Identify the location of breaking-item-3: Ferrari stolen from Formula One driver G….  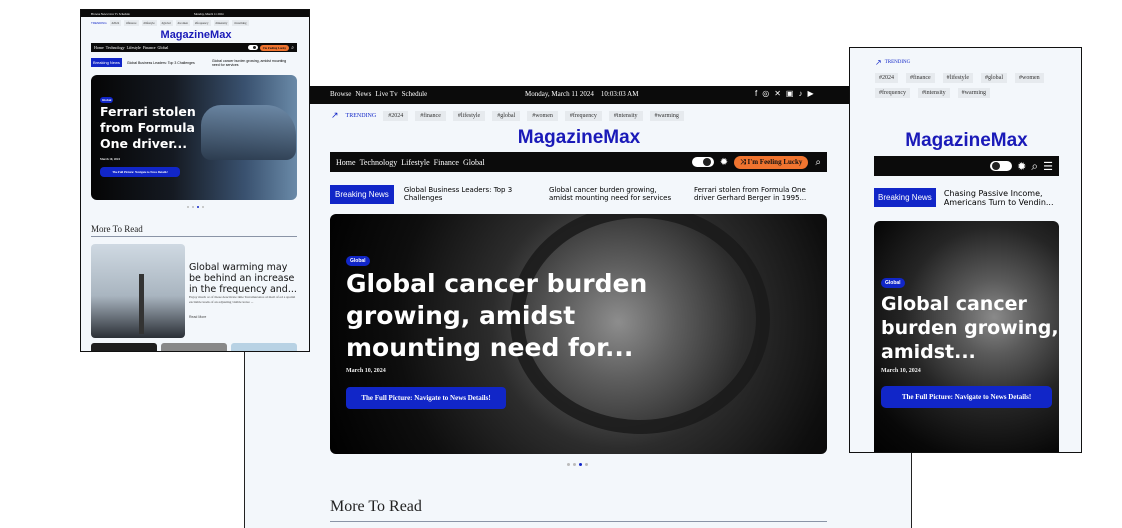
(760, 194).